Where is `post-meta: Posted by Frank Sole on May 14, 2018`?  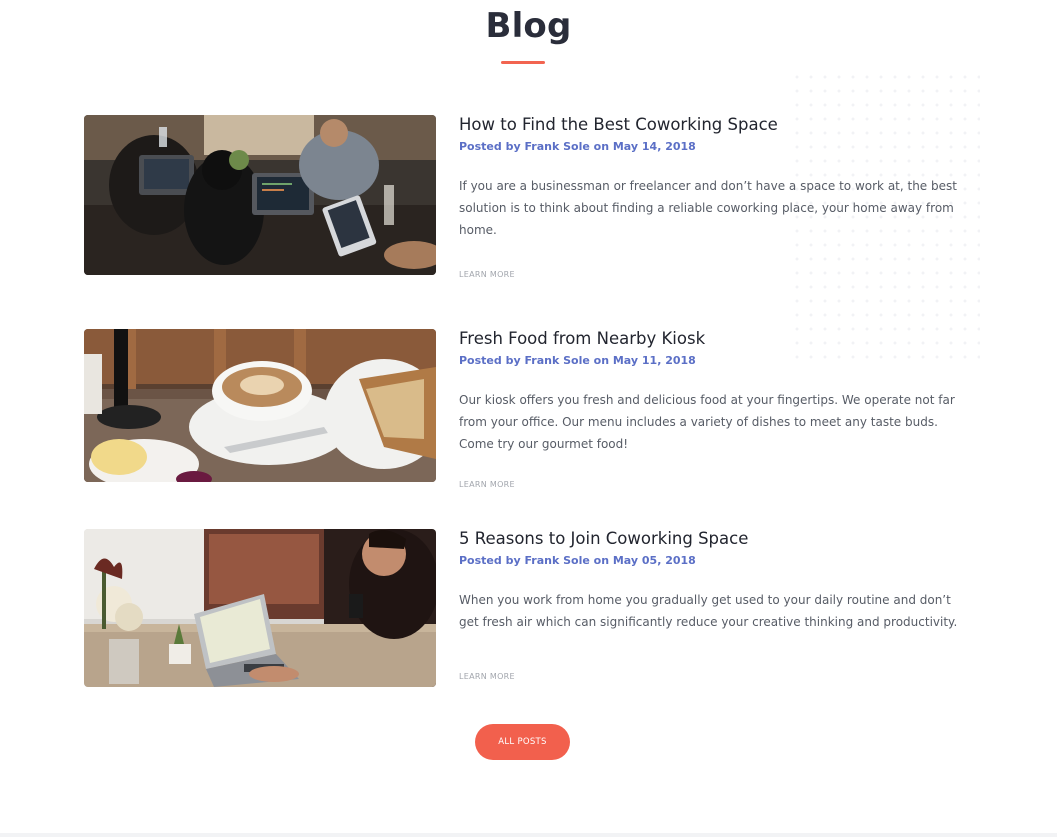 post-meta: Posted by Frank Sole on May 14, 2018 is located at coordinates (577, 146).